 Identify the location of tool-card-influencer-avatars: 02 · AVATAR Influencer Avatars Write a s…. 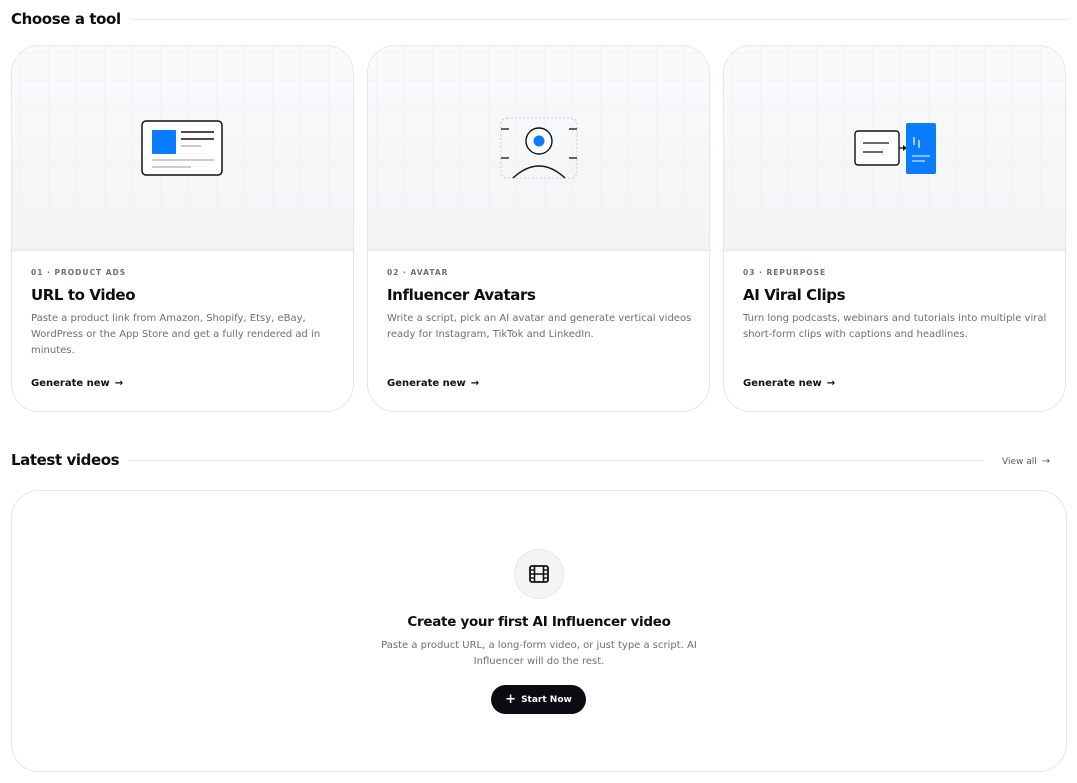
(538, 228).